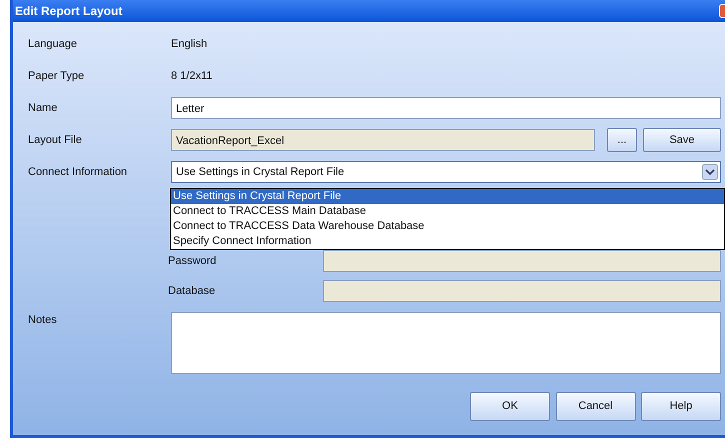 Image resolution: width=725 pixels, height=438 pixels. Describe the element at coordinates (447, 211) in the screenshot. I see `dropdown-option: Connect to TRACCESS Main Database` at that location.